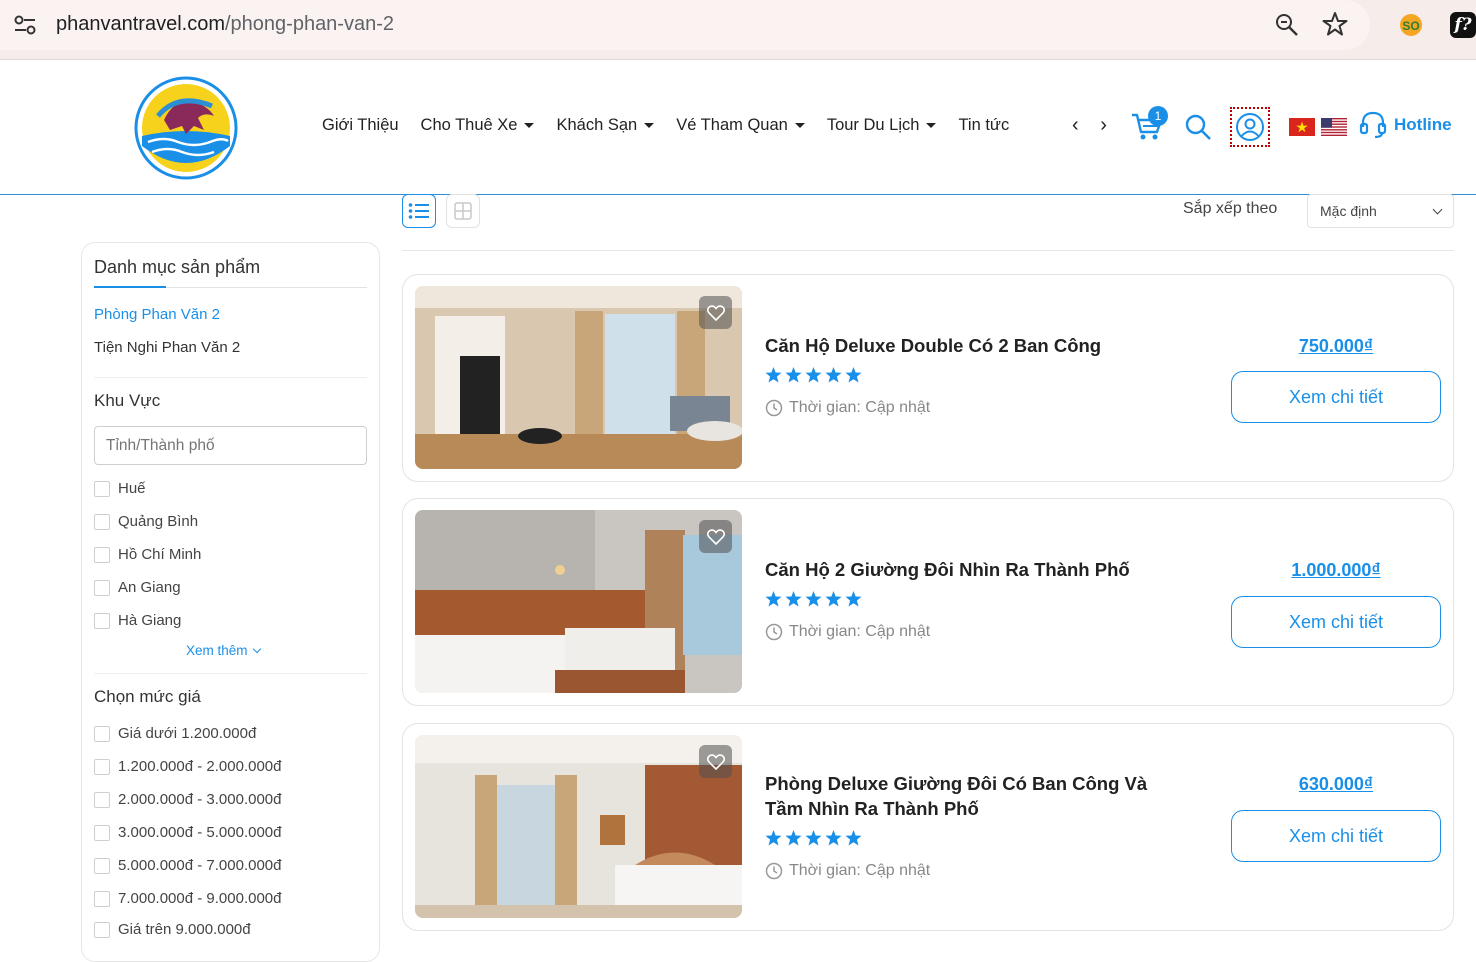  I want to click on sort-select: Mặc định, so click(1380, 211).